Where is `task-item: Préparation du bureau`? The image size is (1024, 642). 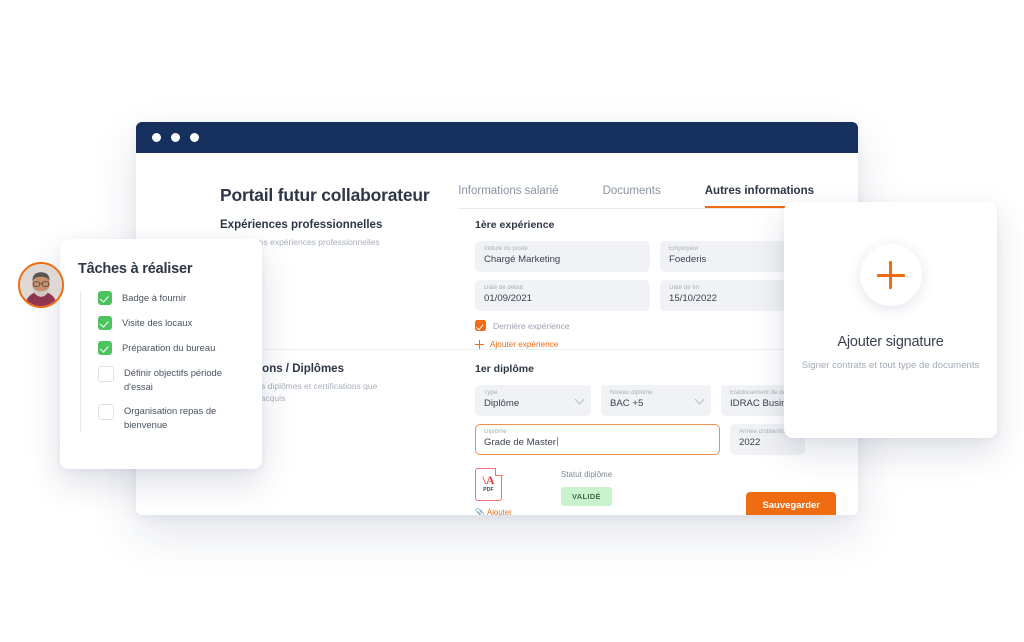
task-item: Préparation du bureau is located at coordinates (171, 348).